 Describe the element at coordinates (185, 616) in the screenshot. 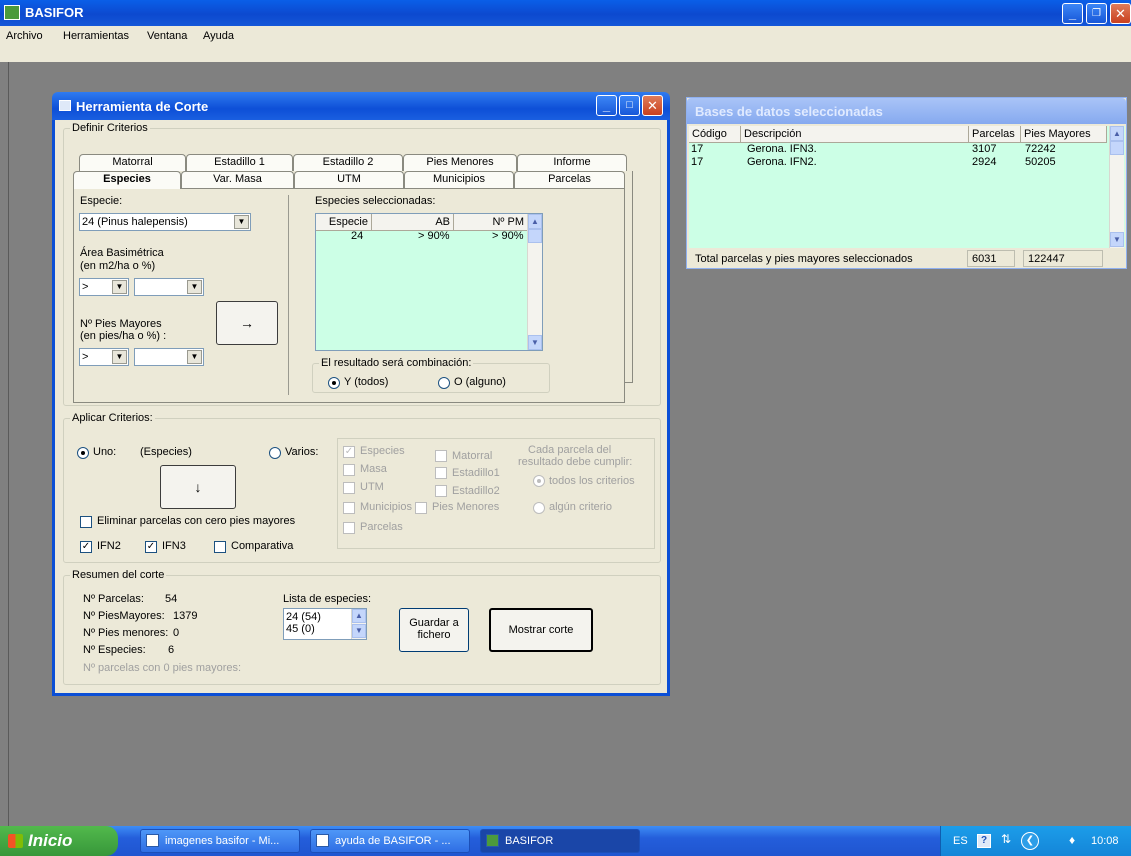

I see `resumen-pm-value: 1379` at that location.